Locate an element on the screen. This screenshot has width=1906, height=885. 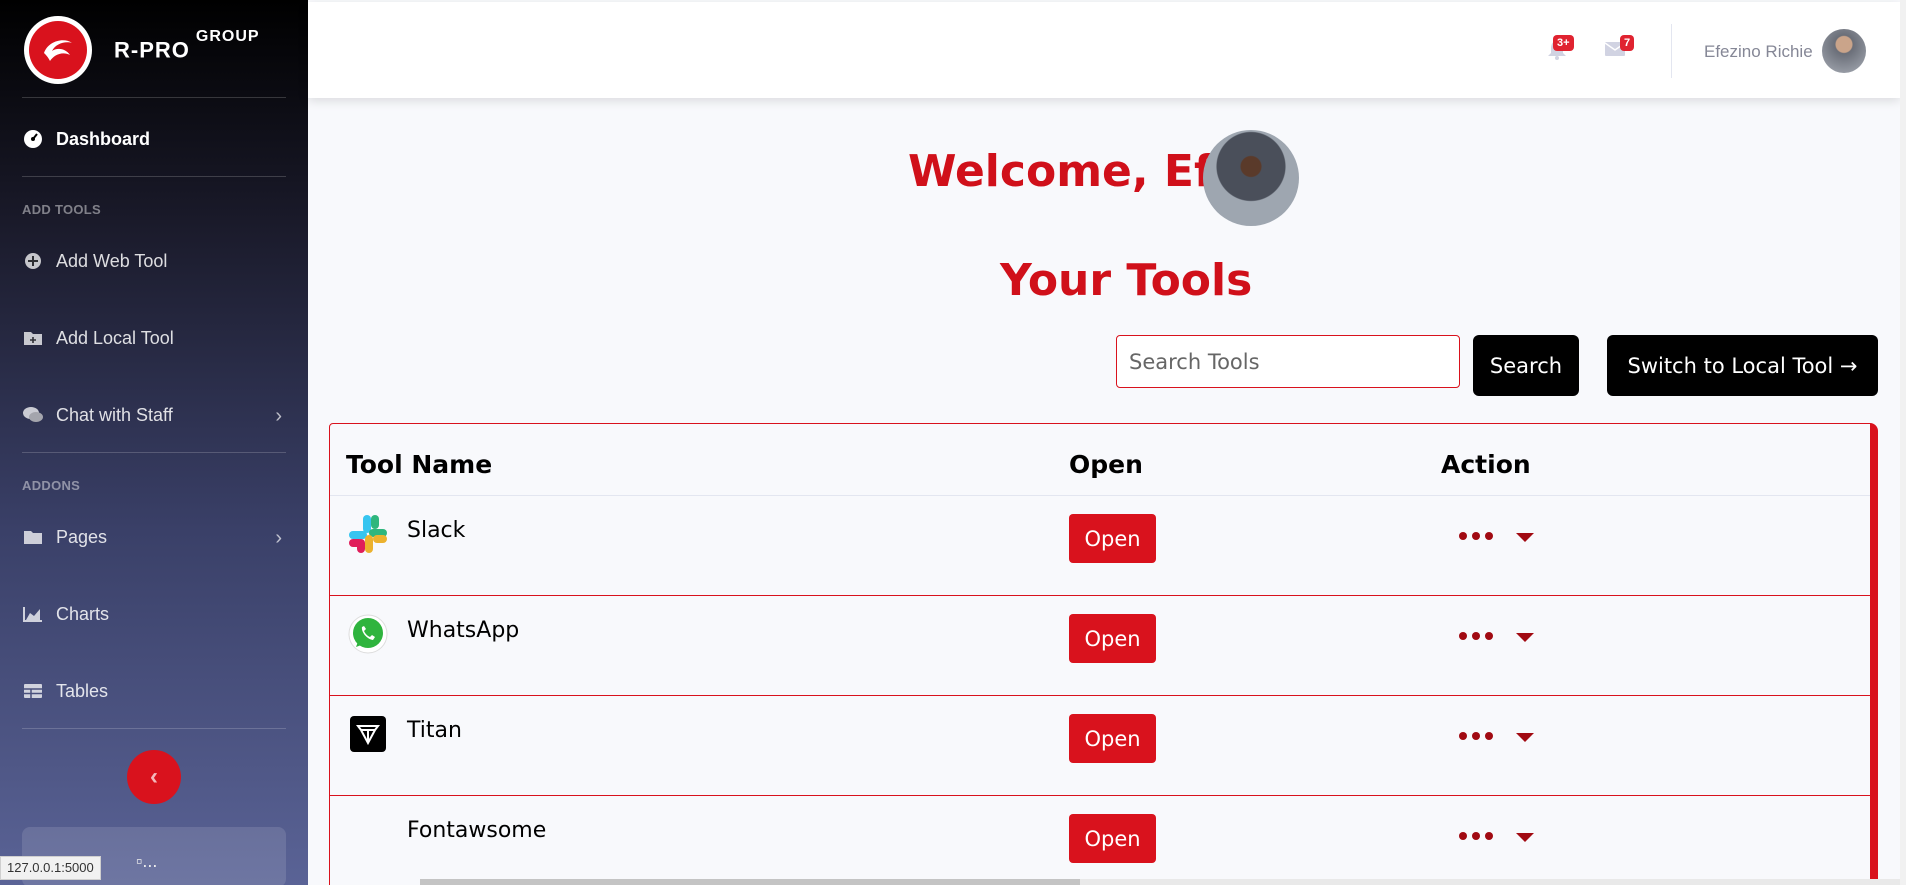
table-row: Fontawsome Open is located at coordinates (1100, 840).